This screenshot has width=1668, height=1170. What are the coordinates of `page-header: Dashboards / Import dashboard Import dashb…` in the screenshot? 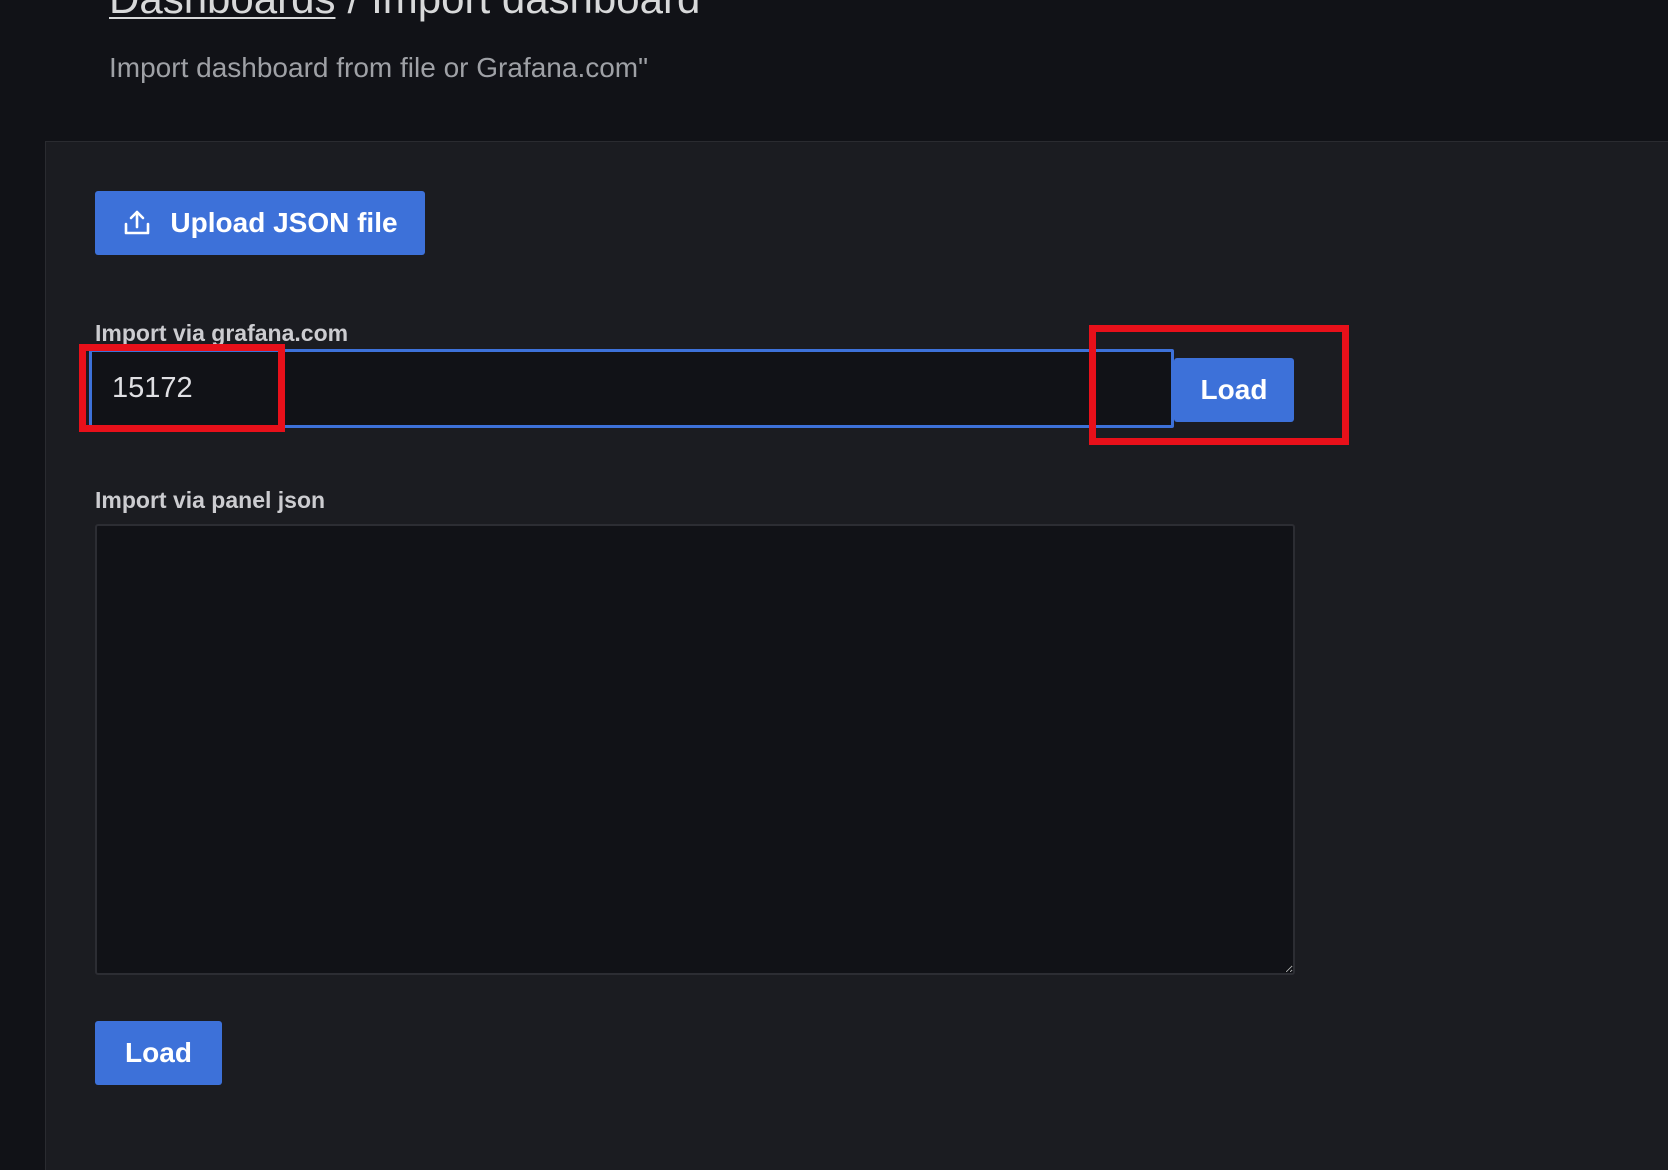 It's located at (834, 70).